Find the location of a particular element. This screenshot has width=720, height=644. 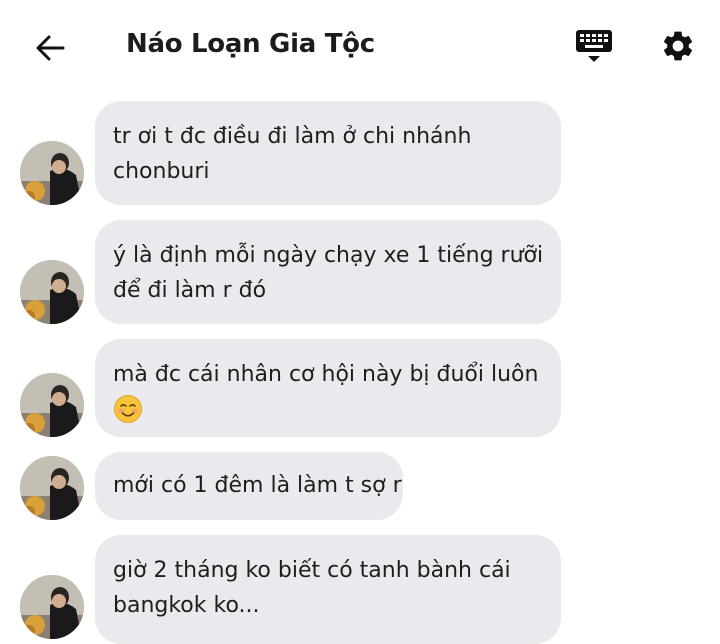

chat-header: Náo Loạn Gia Tộc is located at coordinates (360, 48).